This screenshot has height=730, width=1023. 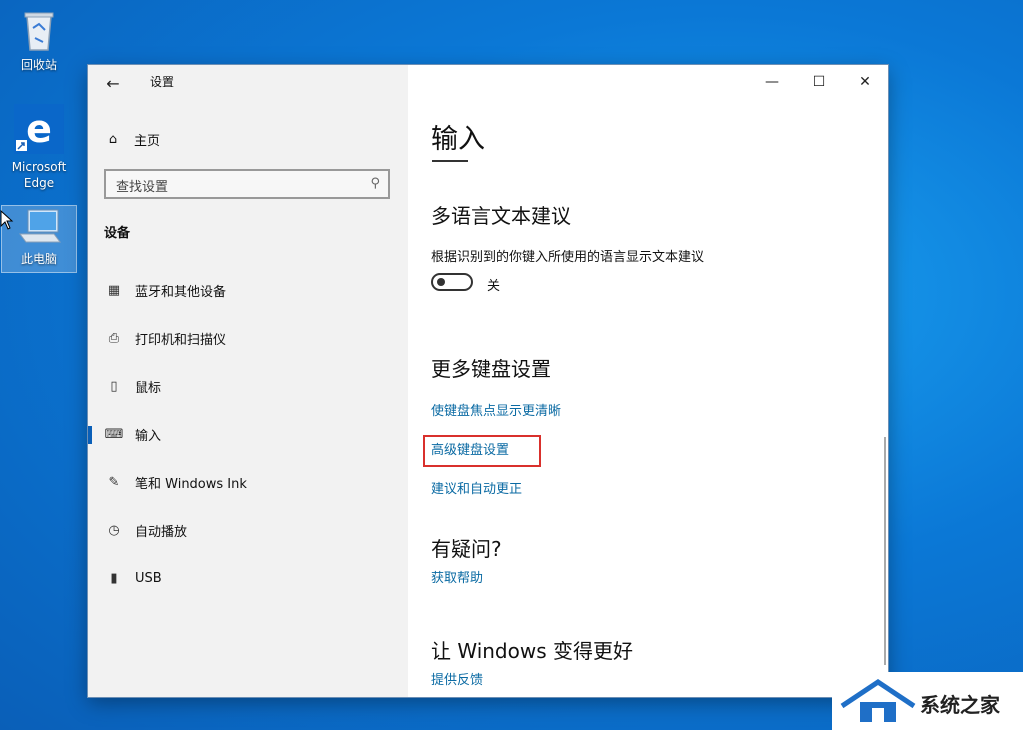 What do you see at coordinates (878, 700) in the screenshot?
I see `house-logo-icon` at bounding box center [878, 700].